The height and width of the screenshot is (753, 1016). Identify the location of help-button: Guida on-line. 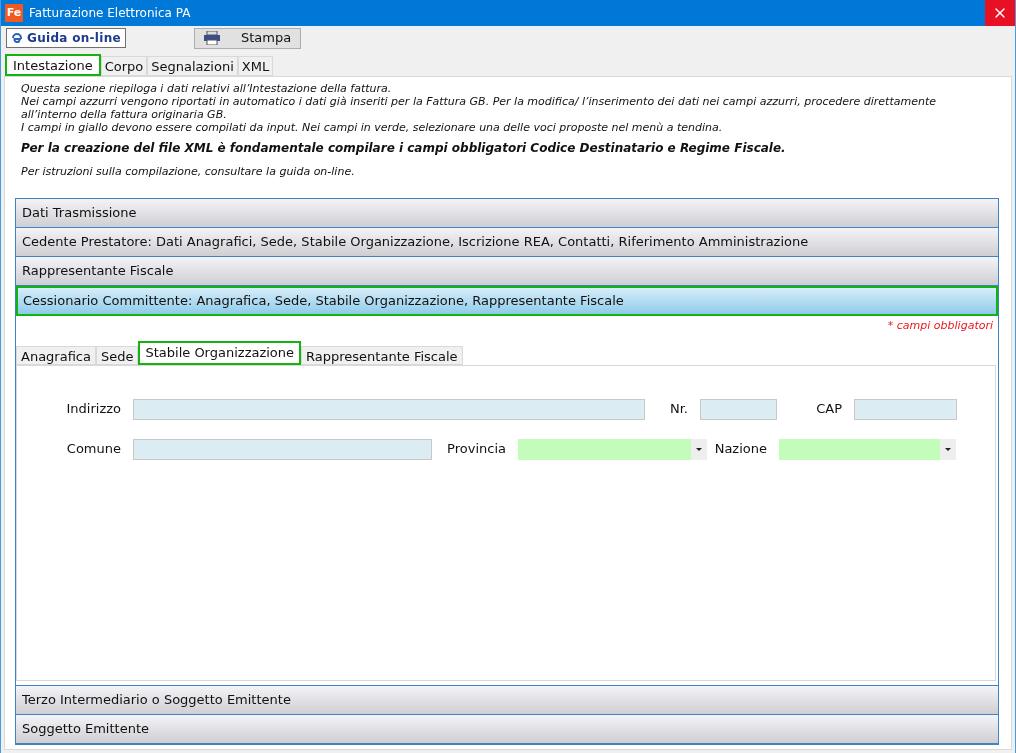
(66, 38).